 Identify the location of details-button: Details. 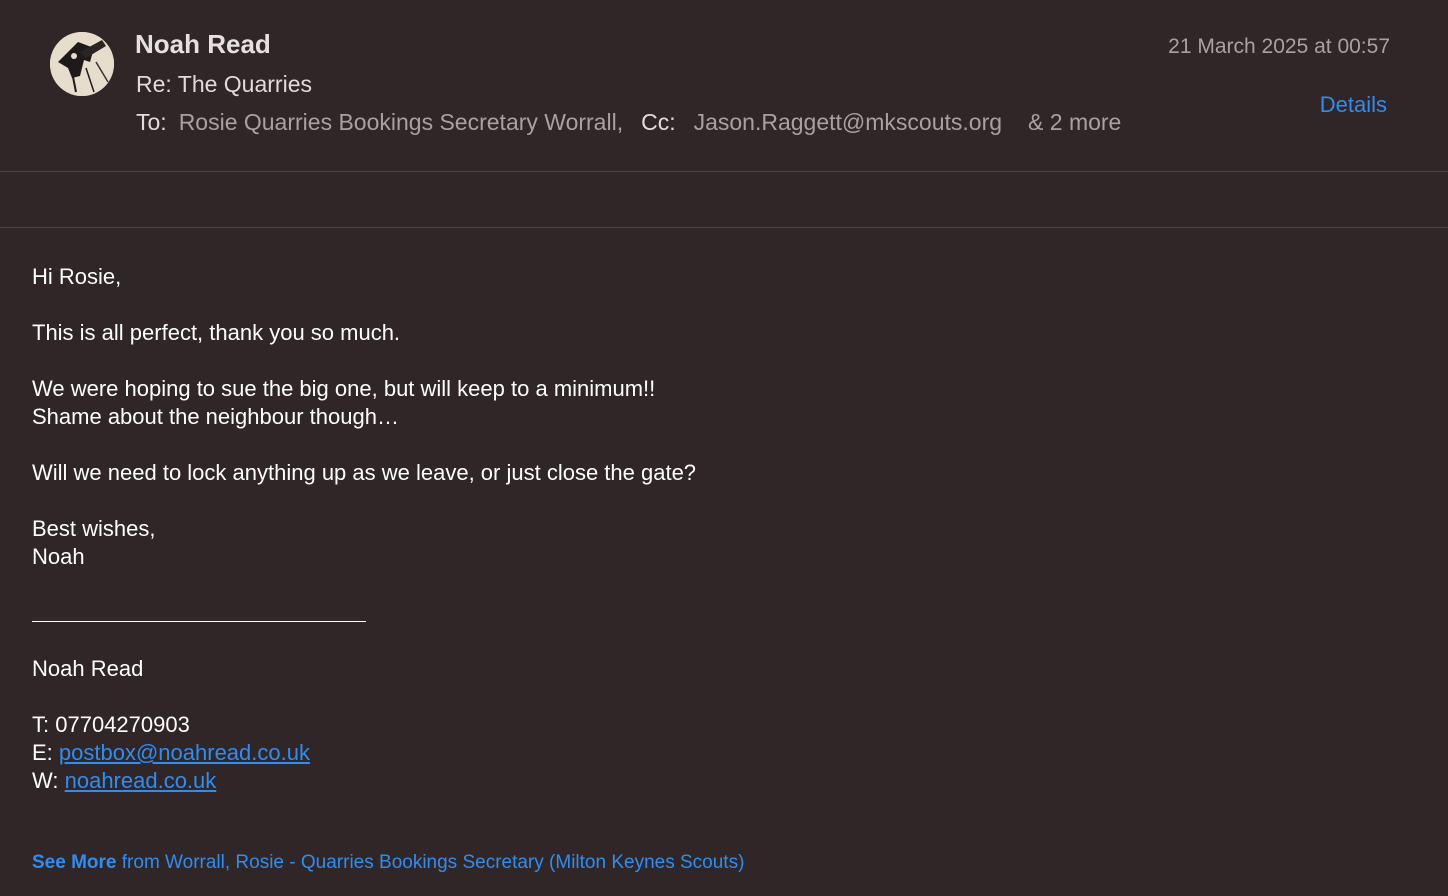
(1353, 105).